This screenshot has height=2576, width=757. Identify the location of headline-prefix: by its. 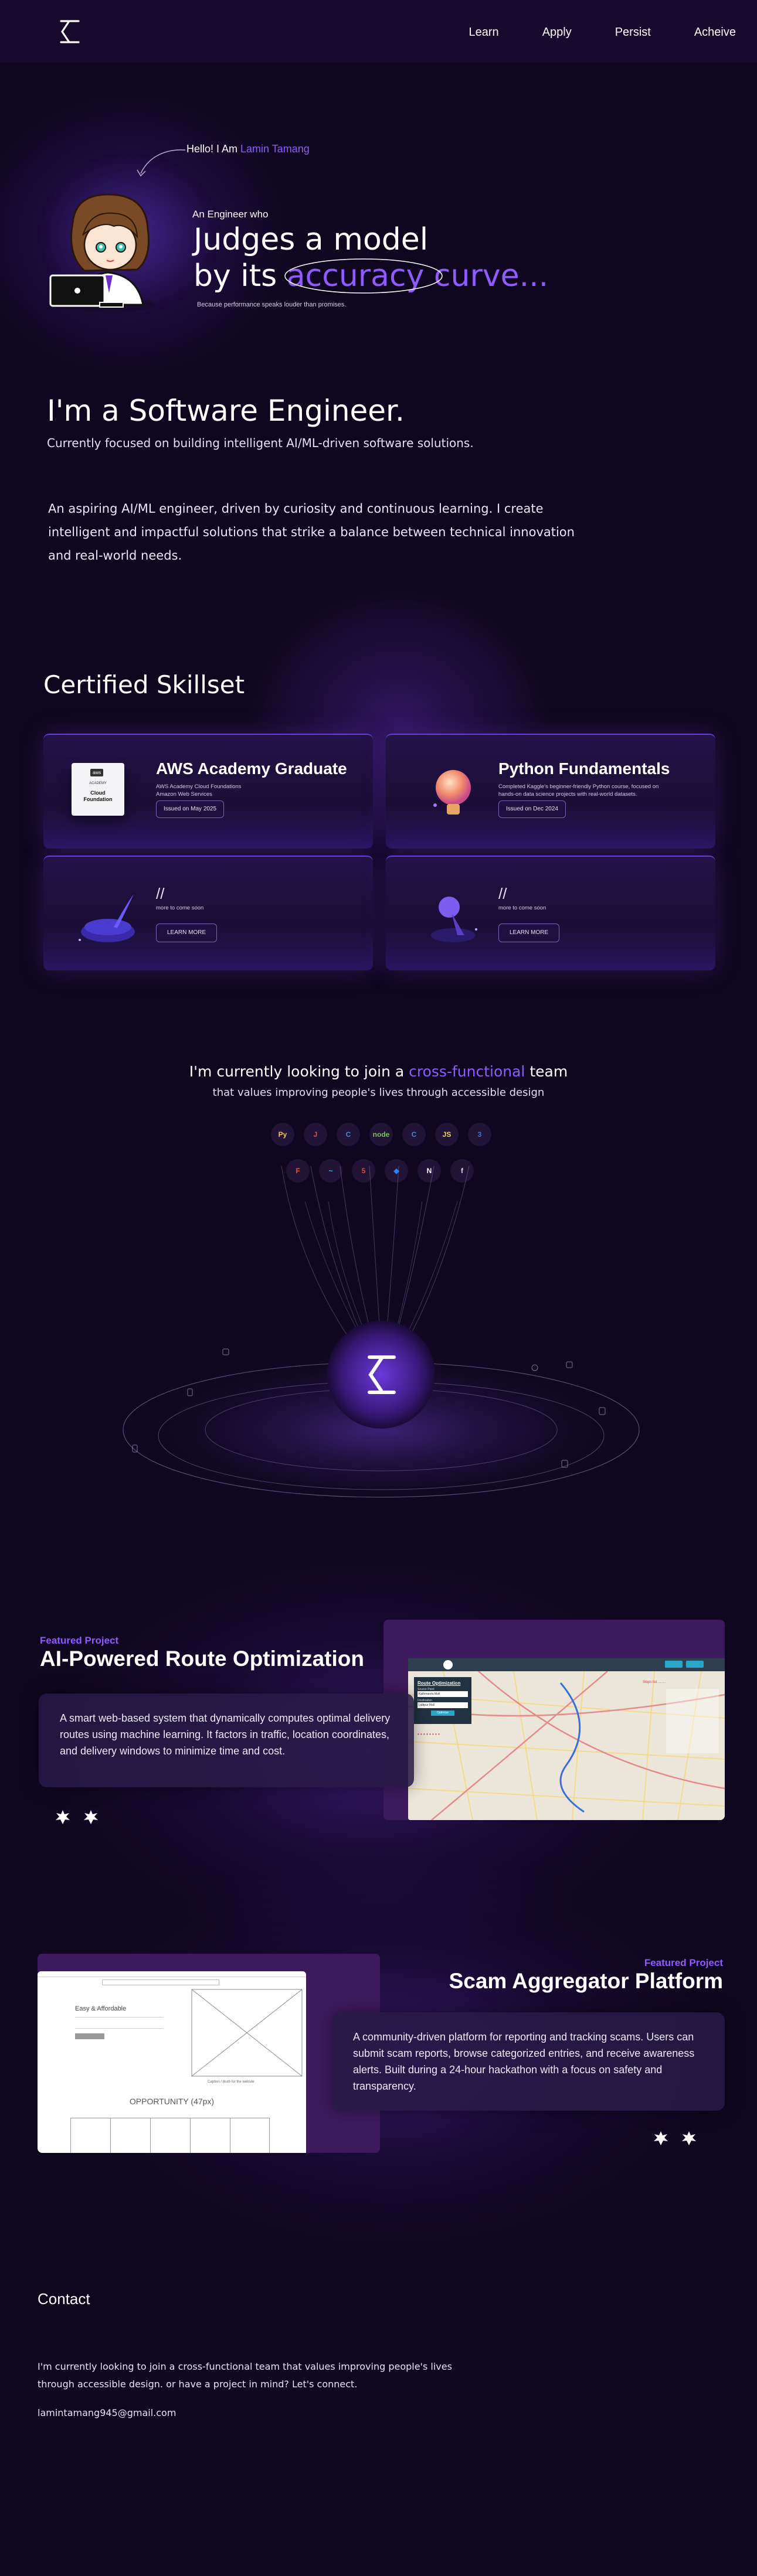
(240, 276).